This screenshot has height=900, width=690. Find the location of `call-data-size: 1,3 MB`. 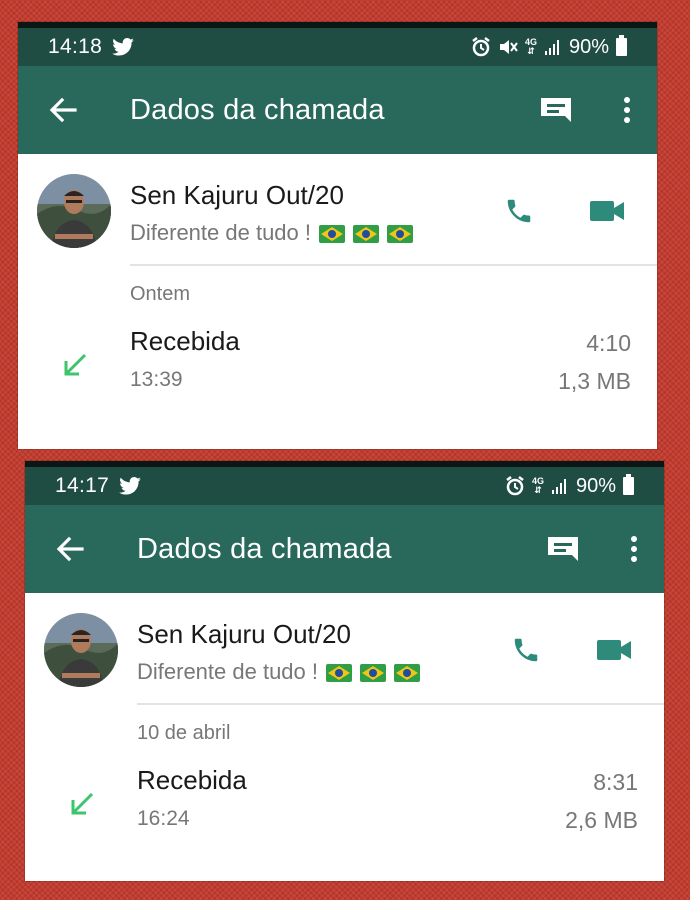

call-data-size: 1,3 MB is located at coordinates (594, 381).